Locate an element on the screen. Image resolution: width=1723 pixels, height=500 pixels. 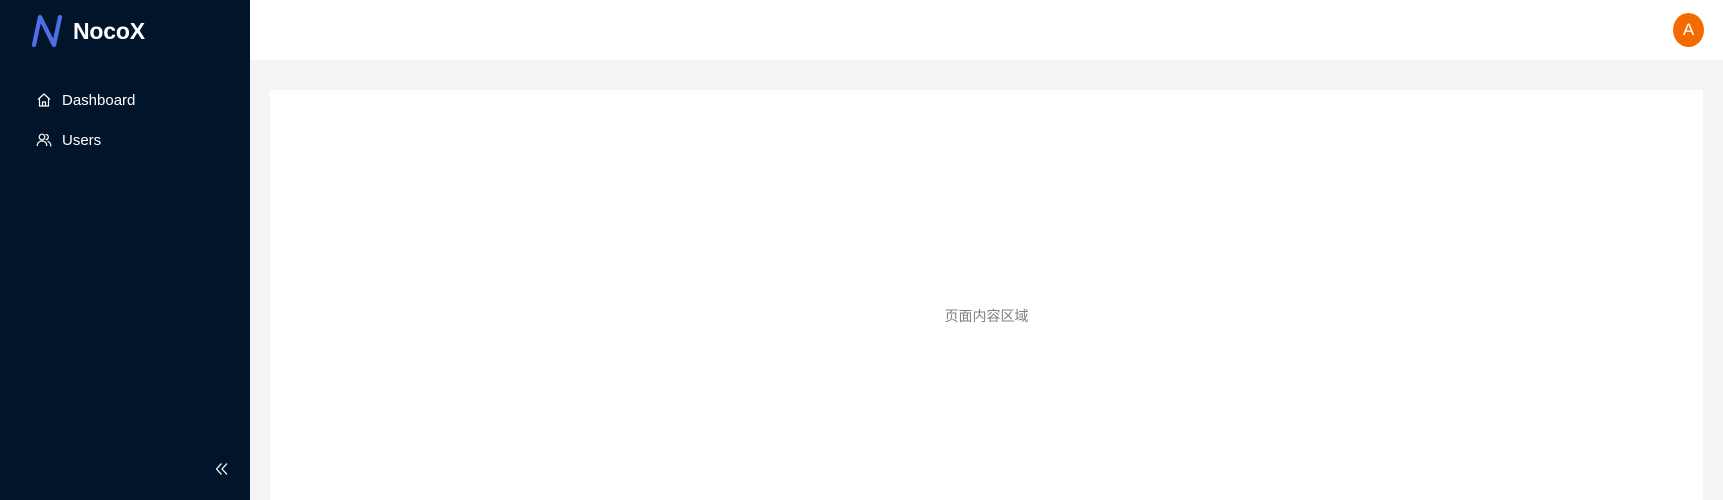
users-icon is located at coordinates (44, 140).